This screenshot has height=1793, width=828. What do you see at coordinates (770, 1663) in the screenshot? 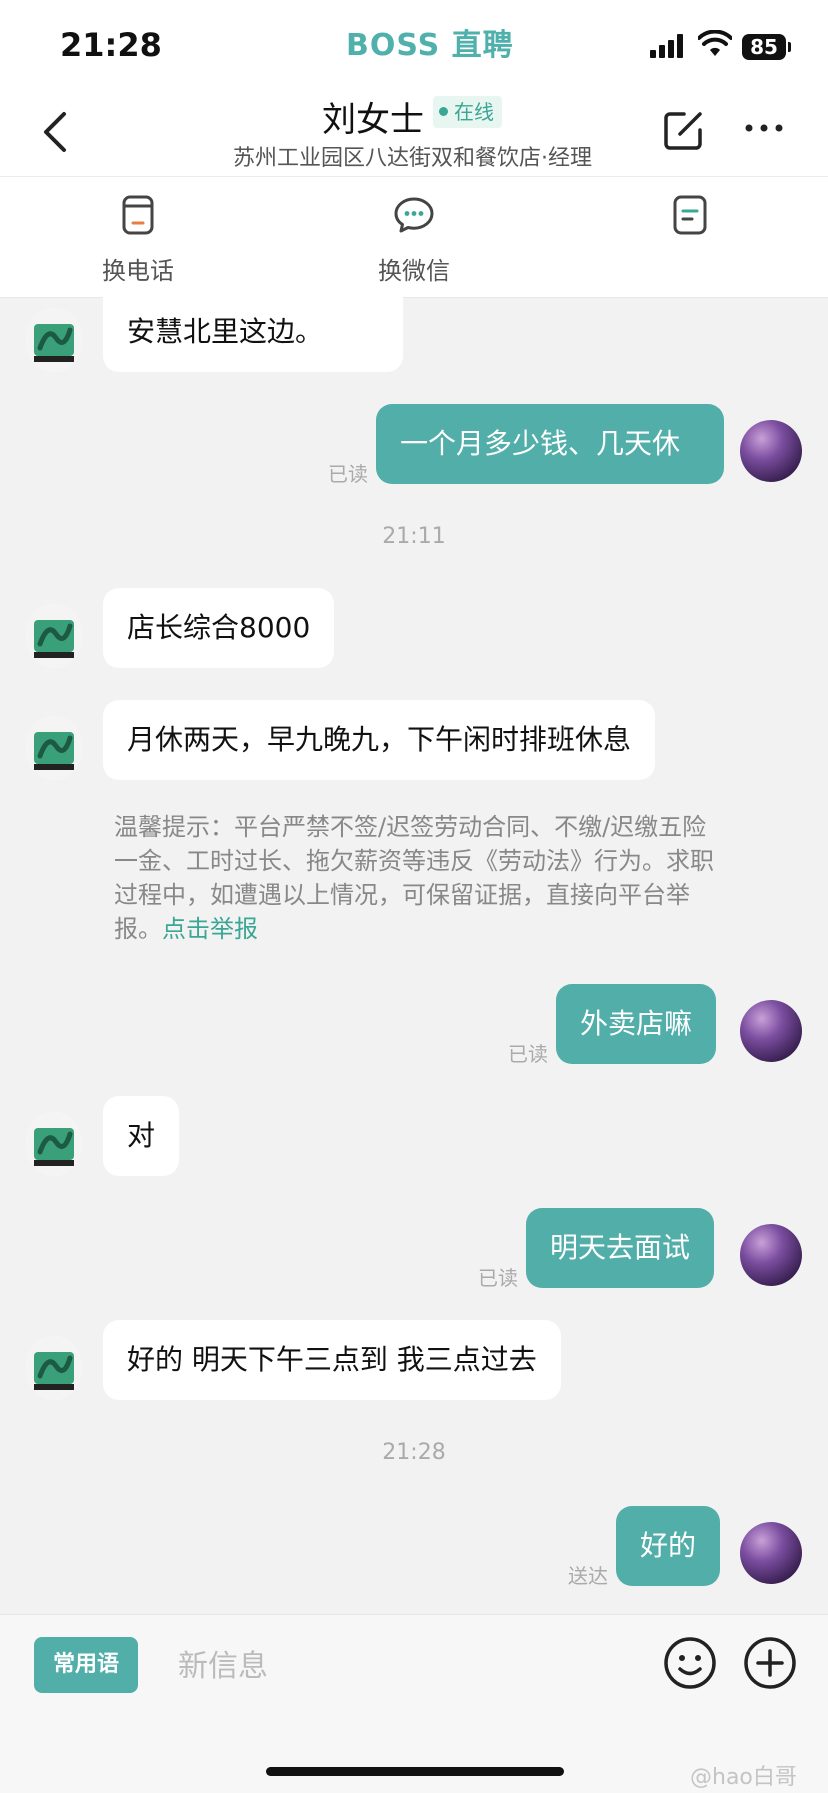
I see `plus-icon` at bounding box center [770, 1663].